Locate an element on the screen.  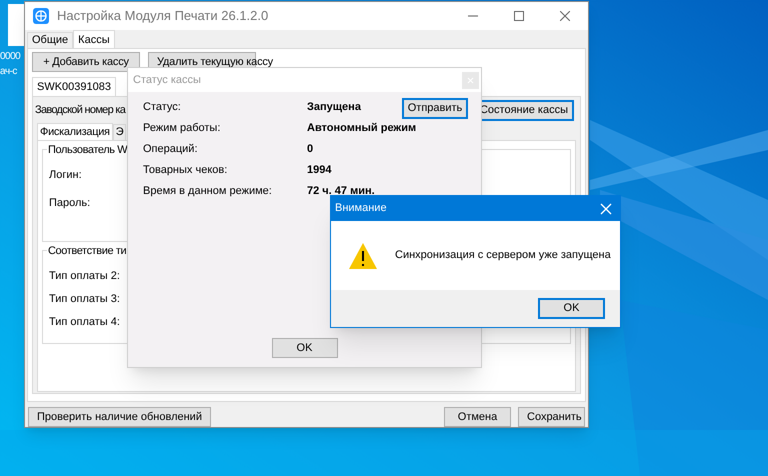
status-value: 72 ч. 47 мин. is located at coordinates (341, 191).